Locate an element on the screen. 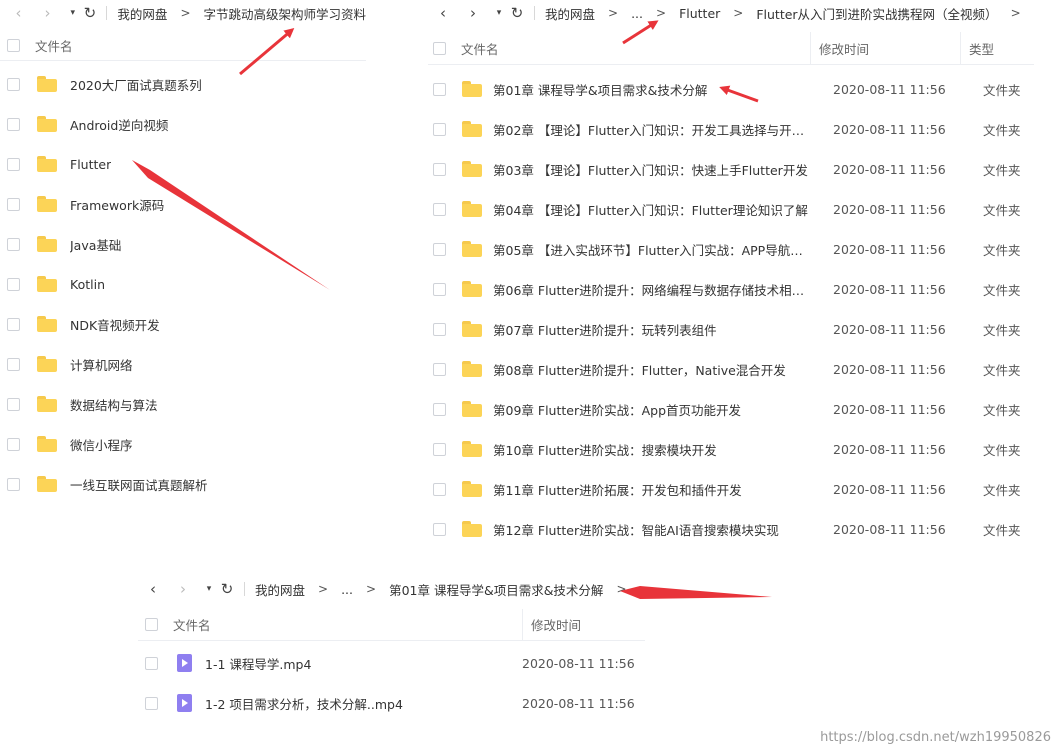 The image size is (1061, 749). file-name: 1-2 项目需求分析，技术分解..mp4 is located at coordinates (363, 703).